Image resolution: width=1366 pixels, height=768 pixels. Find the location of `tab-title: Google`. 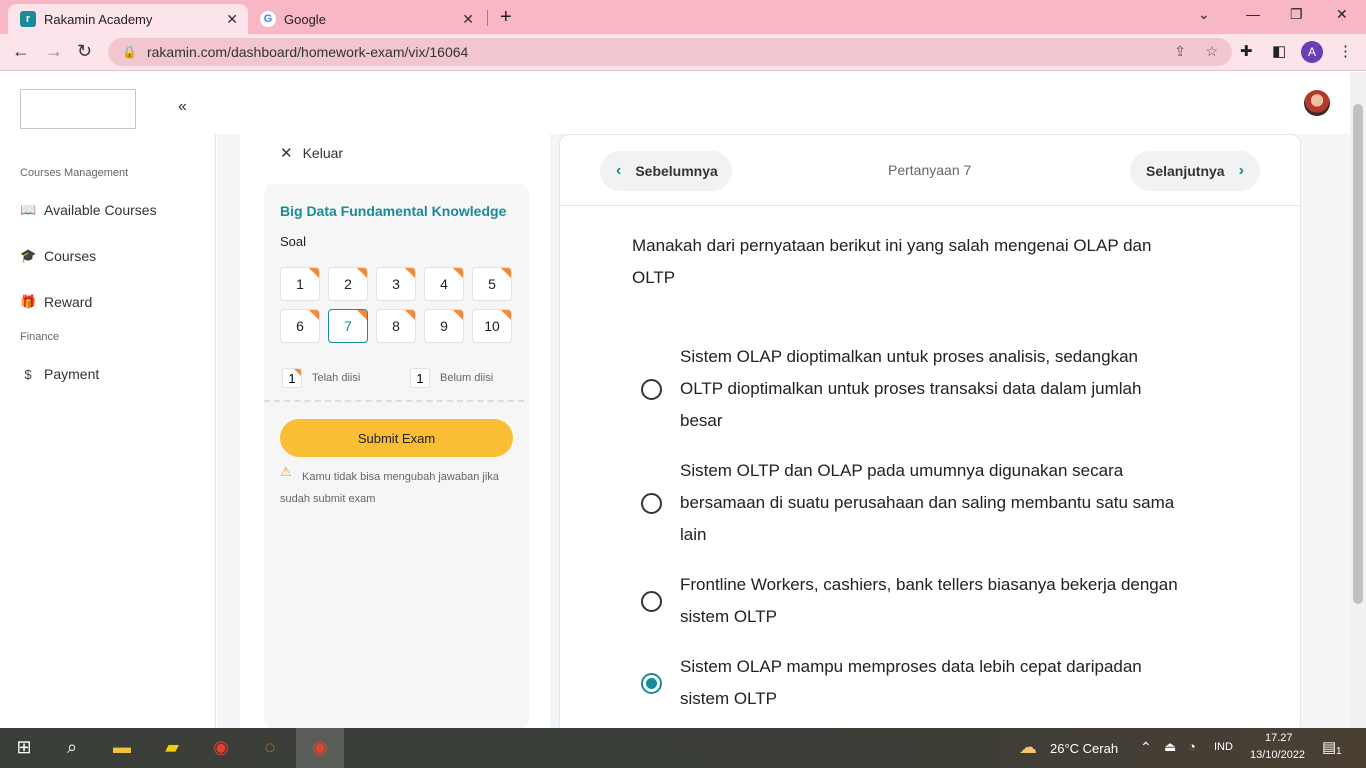

tab-title: Google is located at coordinates (305, 19).